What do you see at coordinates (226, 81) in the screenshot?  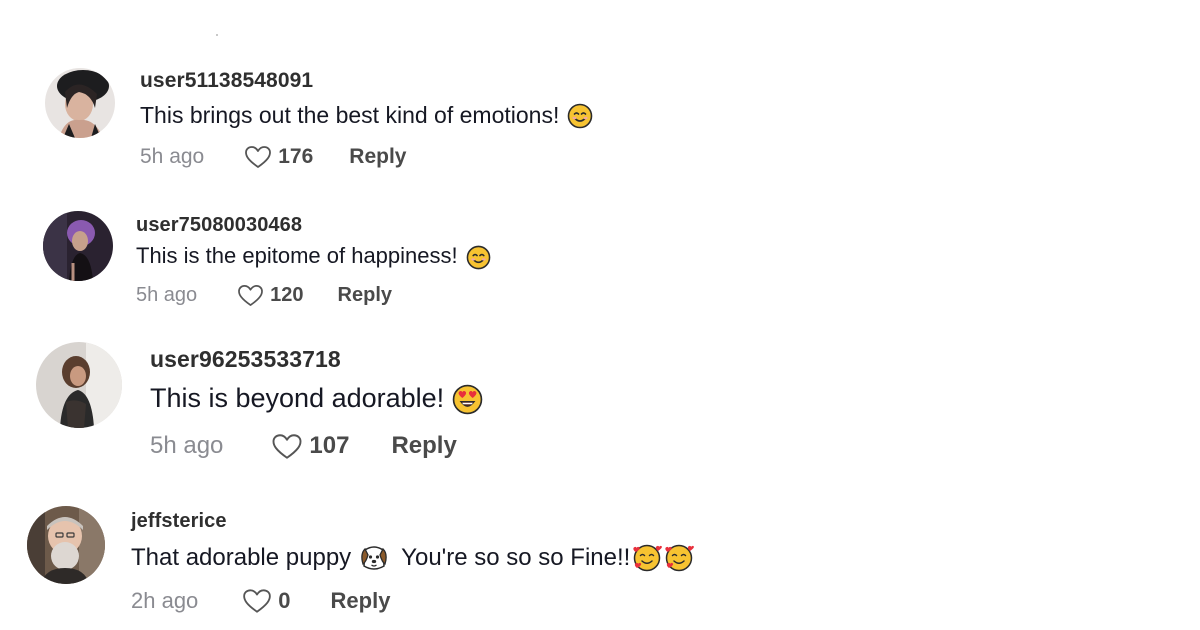 I see `comment-username: user51138548091` at bounding box center [226, 81].